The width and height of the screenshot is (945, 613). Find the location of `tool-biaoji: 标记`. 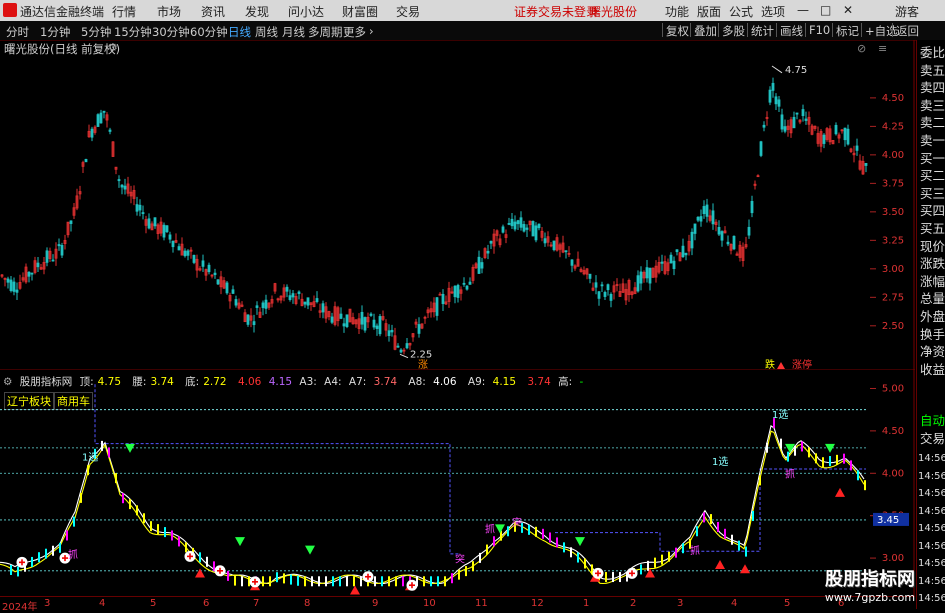

tool-biaoji: 标记 is located at coordinates (845, 30).